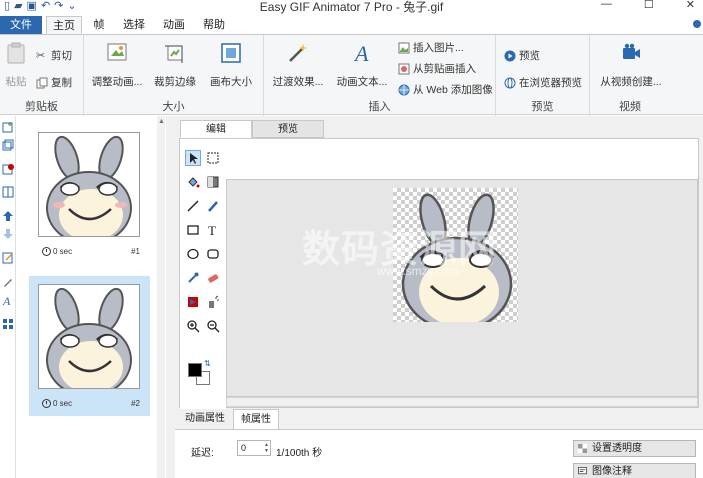  What do you see at coordinates (63, 403) in the screenshot?
I see `frame-time: 0 sec` at bounding box center [63, 403].